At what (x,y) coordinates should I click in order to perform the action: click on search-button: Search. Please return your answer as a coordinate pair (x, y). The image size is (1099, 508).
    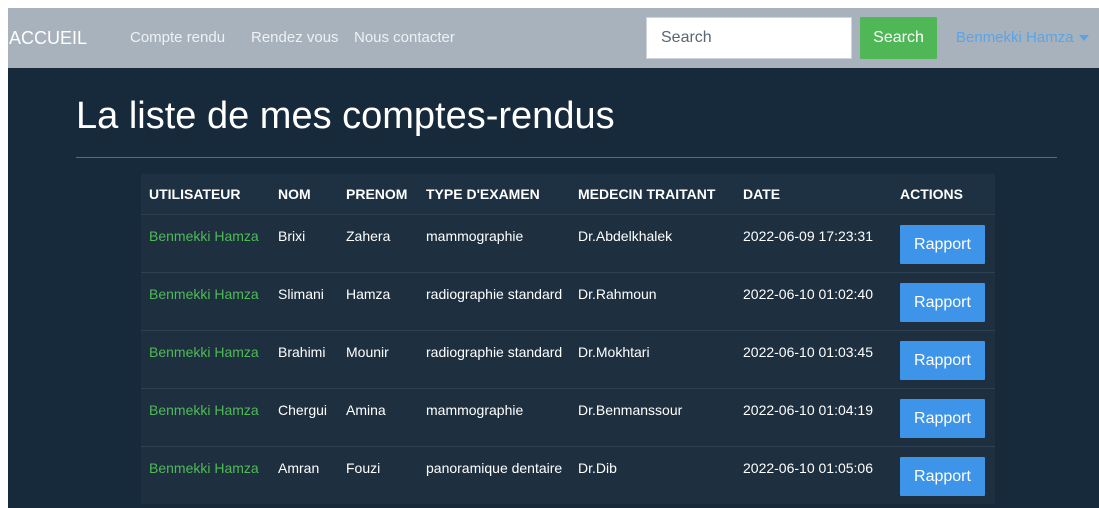
    Looking at the image, I should click on (898, 38).